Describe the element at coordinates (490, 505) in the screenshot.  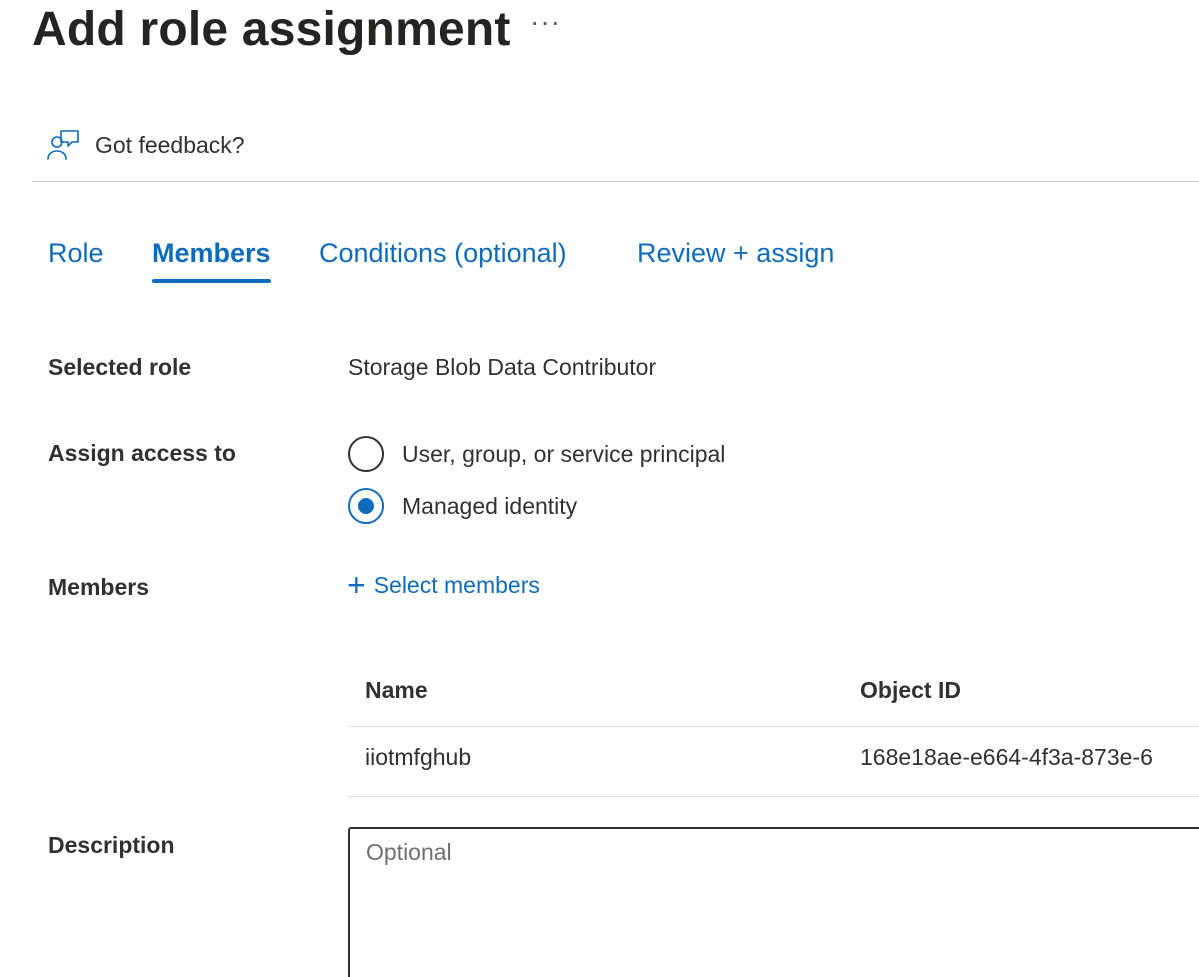
I see `radio-option-label: Managed identity` at that location.